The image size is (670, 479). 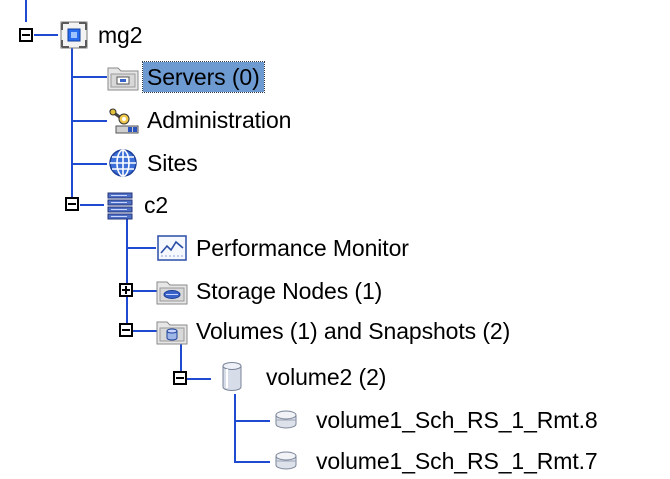 What do you see at coordinates (172, 248) in the screenshot?
I see `performance-monitor-icon` at bounding box center [172, 248].